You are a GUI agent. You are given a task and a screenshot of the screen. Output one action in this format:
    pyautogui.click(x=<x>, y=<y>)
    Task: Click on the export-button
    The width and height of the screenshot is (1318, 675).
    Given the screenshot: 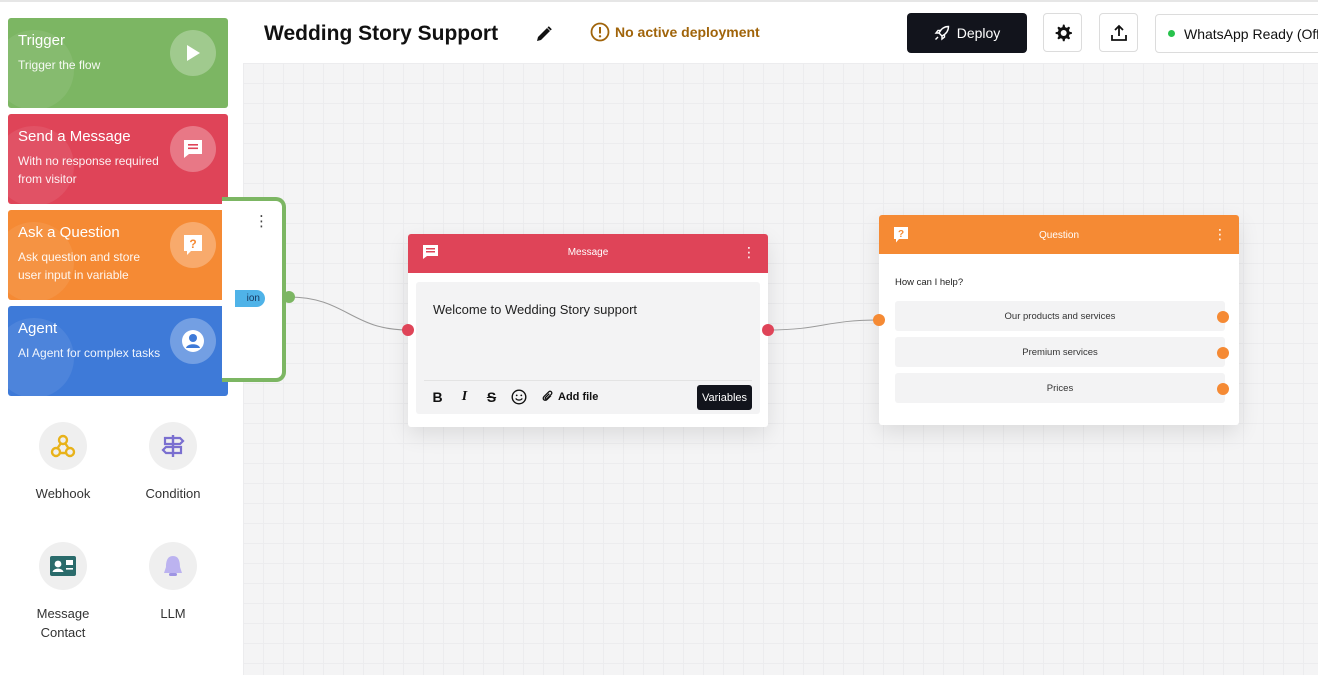 What is the action you would take?
    pyautogui.click(x=1118, y=32)
    